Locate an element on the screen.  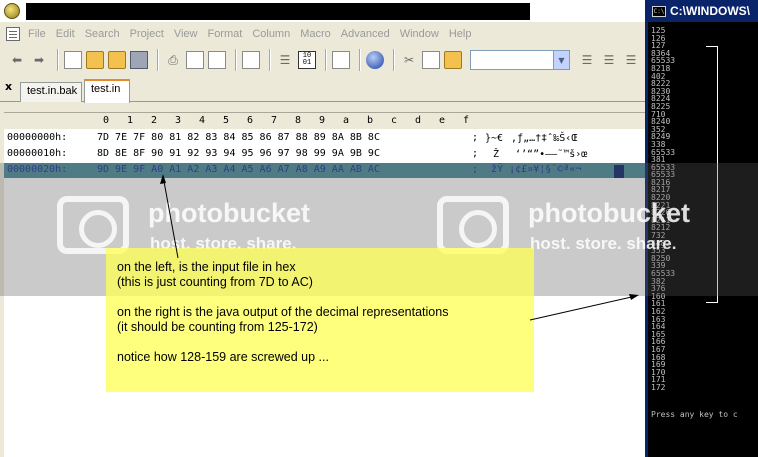
arrow-to-hex-head is located at coordinates (163, 179).